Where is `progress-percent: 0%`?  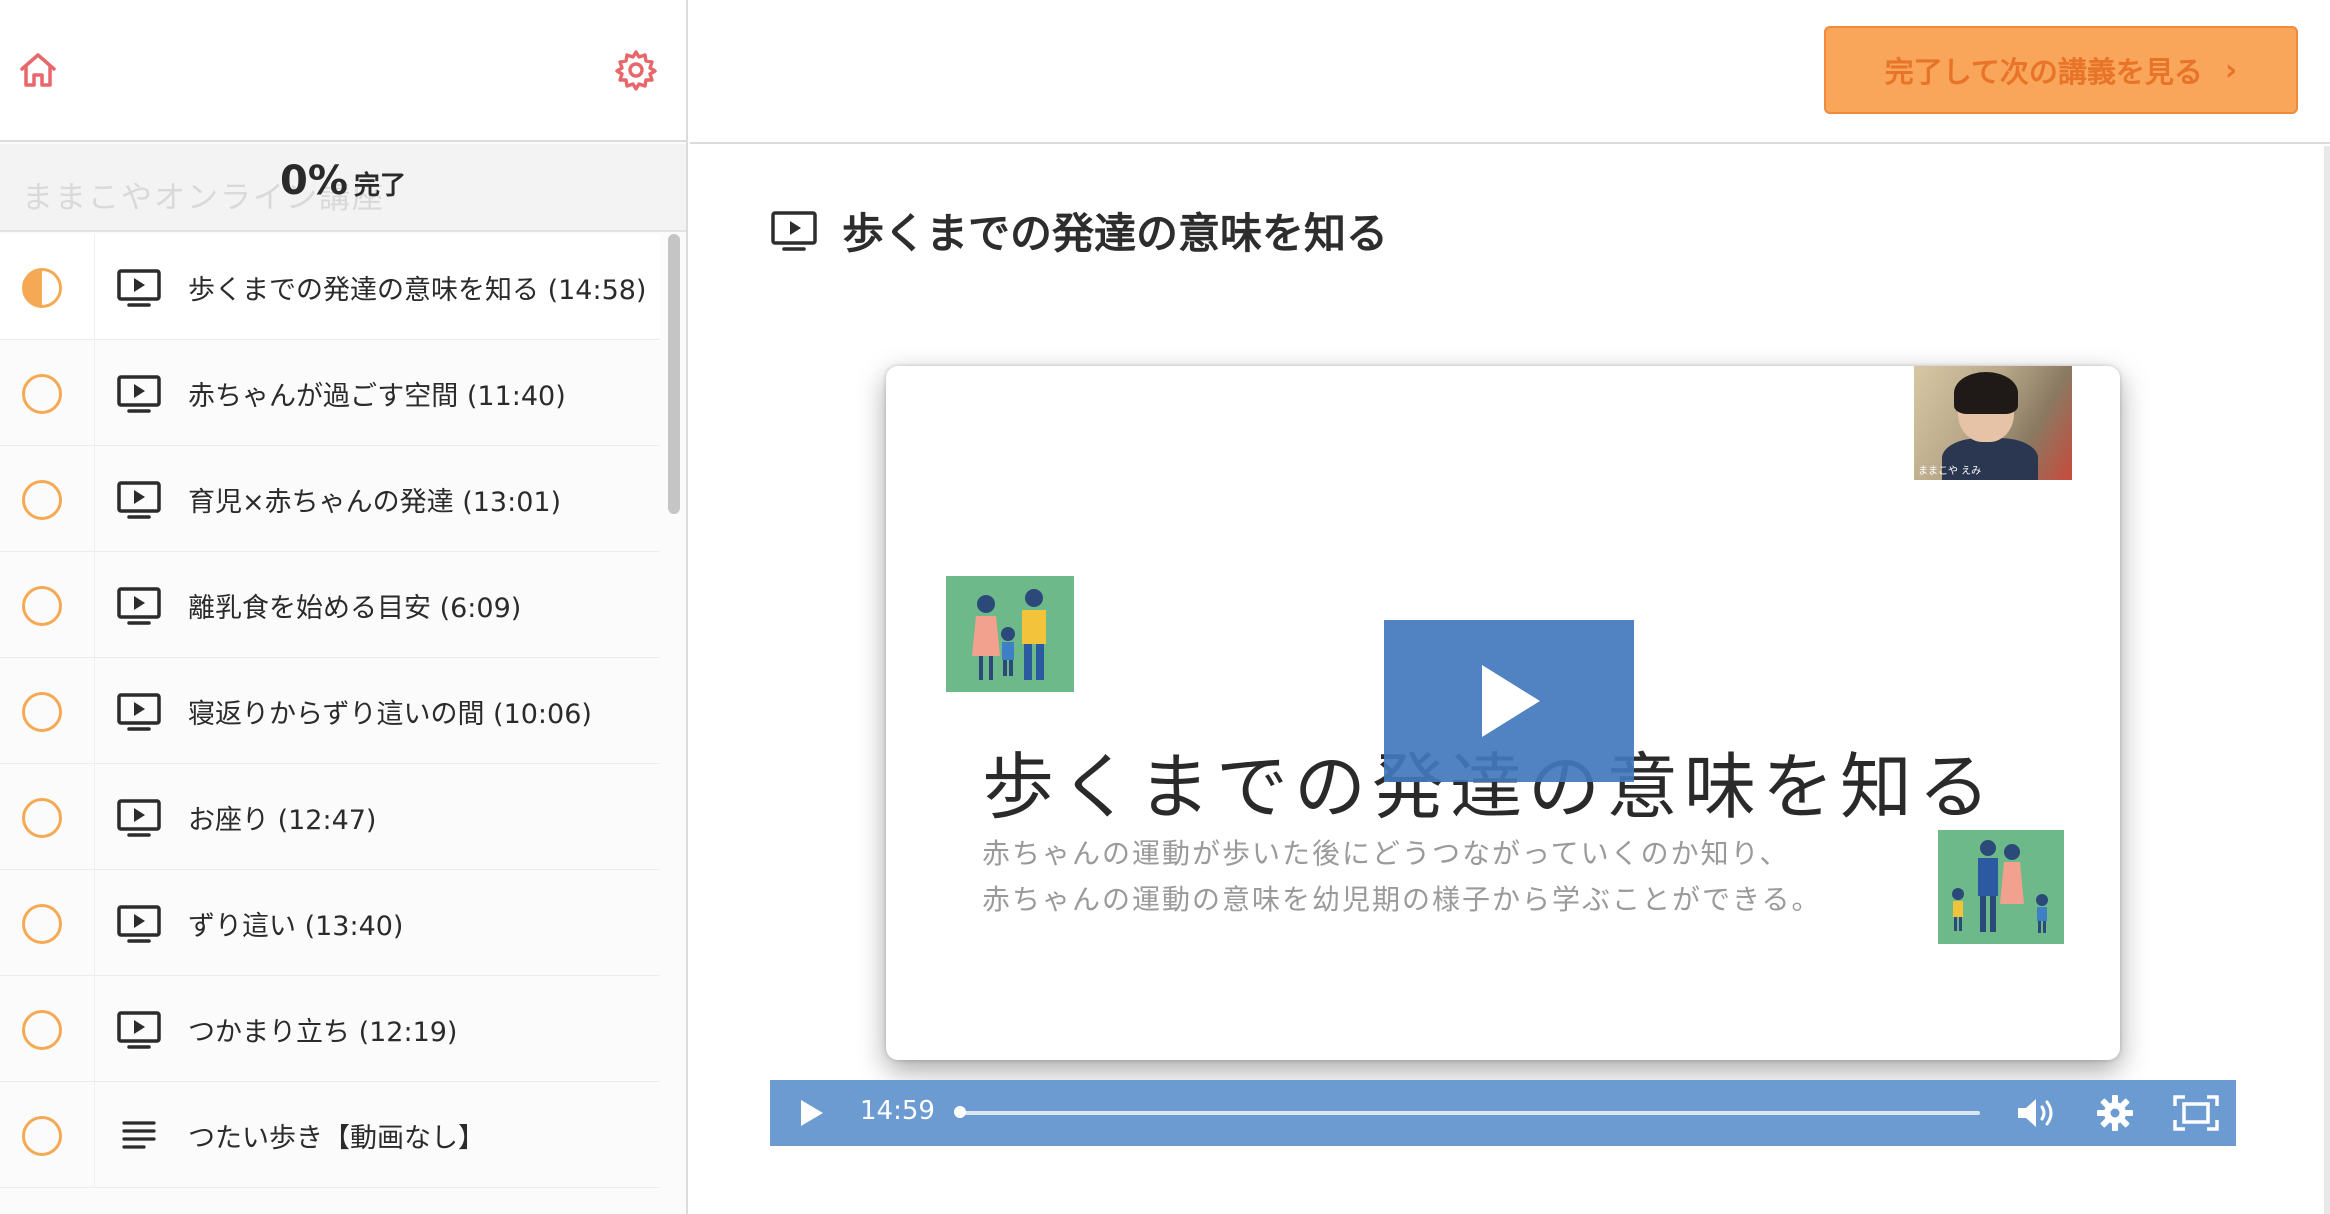 progress-percent: 0% is located at coordinates (314, 181).